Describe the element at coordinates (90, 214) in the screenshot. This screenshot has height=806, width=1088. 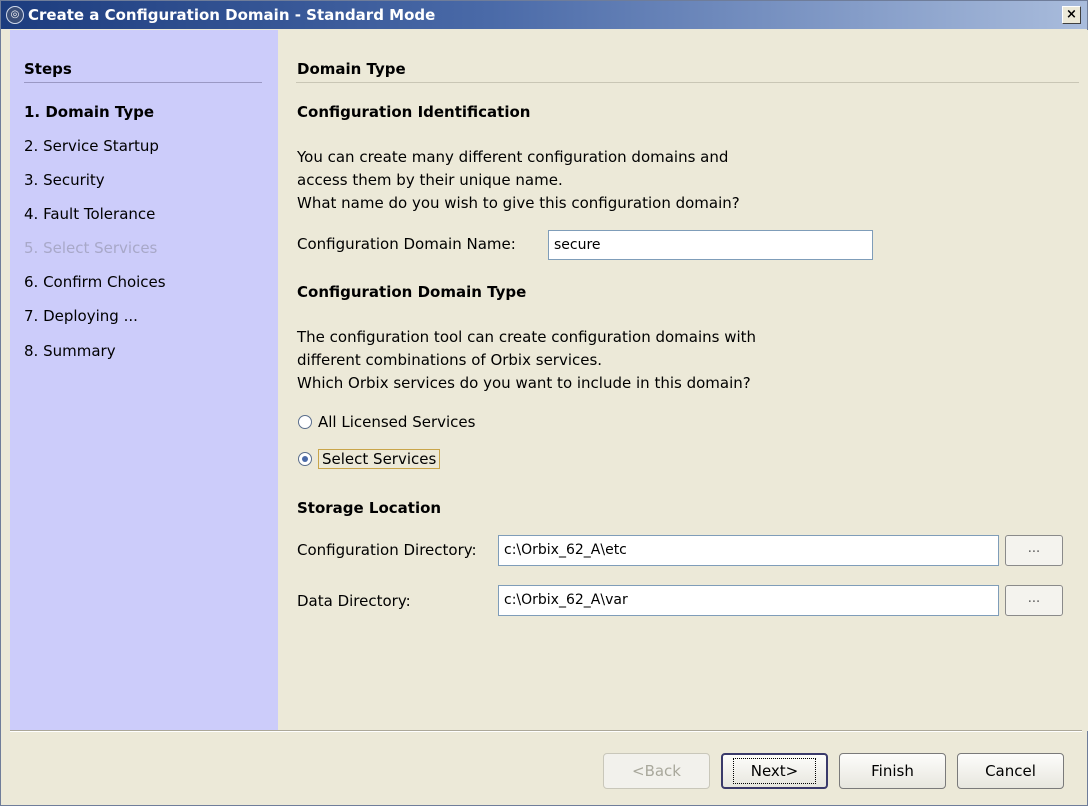
I see `step-fault-tolerance: 4. Fault Tolerance` at that location.